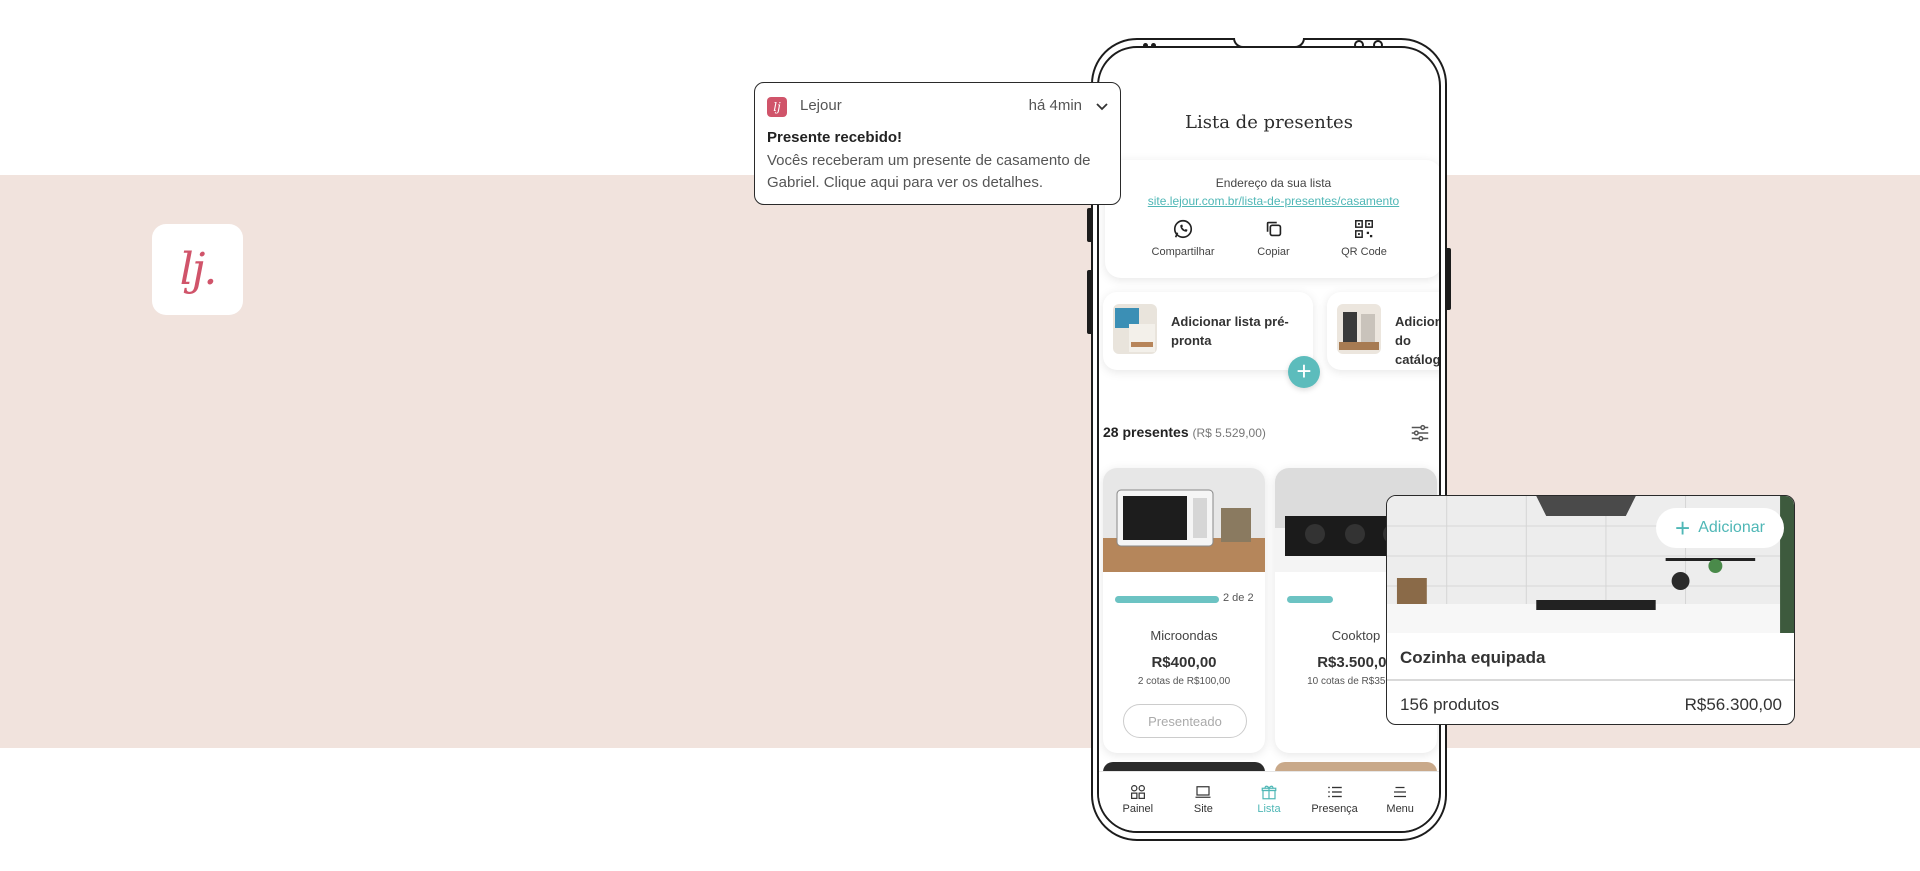 This screenshot has height=871, width=1920. Describe the element at coordinates (1273, 183) in the screenshot. I see `address-label: Endereço da sua lista` at that location.